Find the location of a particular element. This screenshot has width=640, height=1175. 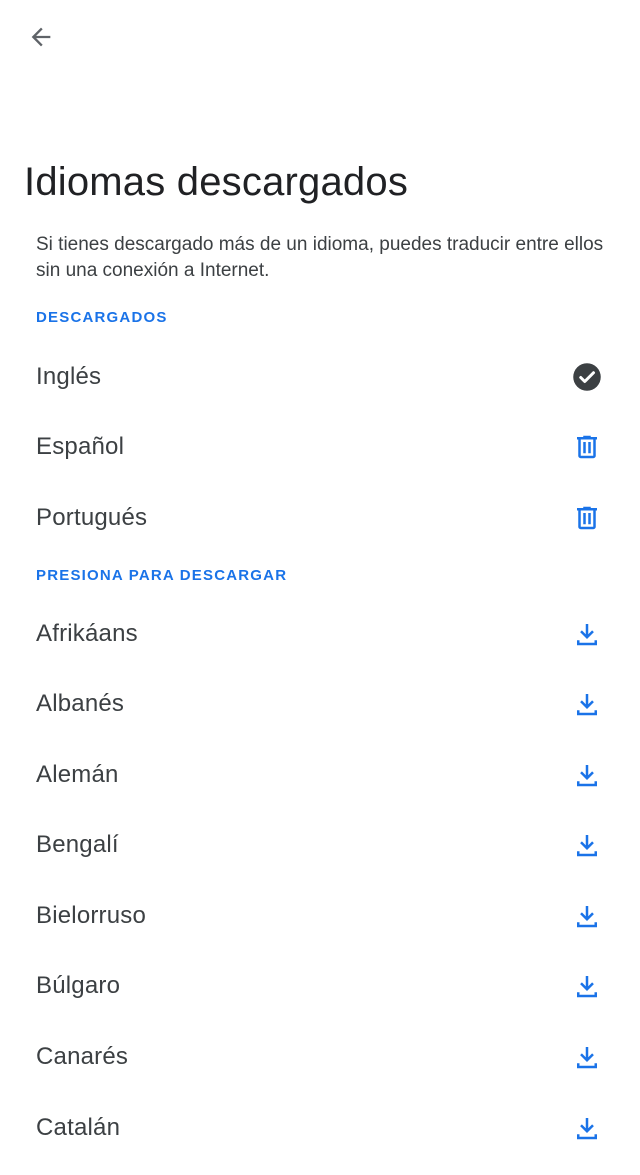

section-header-downloaded: DESCARGADOS is located at coordinates (102, 317).